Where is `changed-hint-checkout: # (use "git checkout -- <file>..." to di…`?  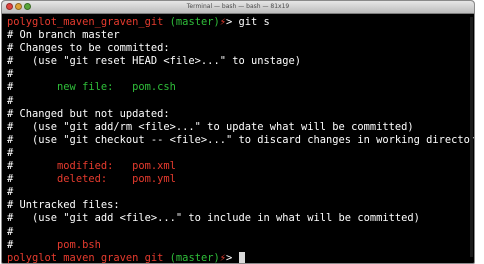
changed-hint-checkout: # (use "git checkout -- <file>..." to di… is located at coordinates (241, 139).